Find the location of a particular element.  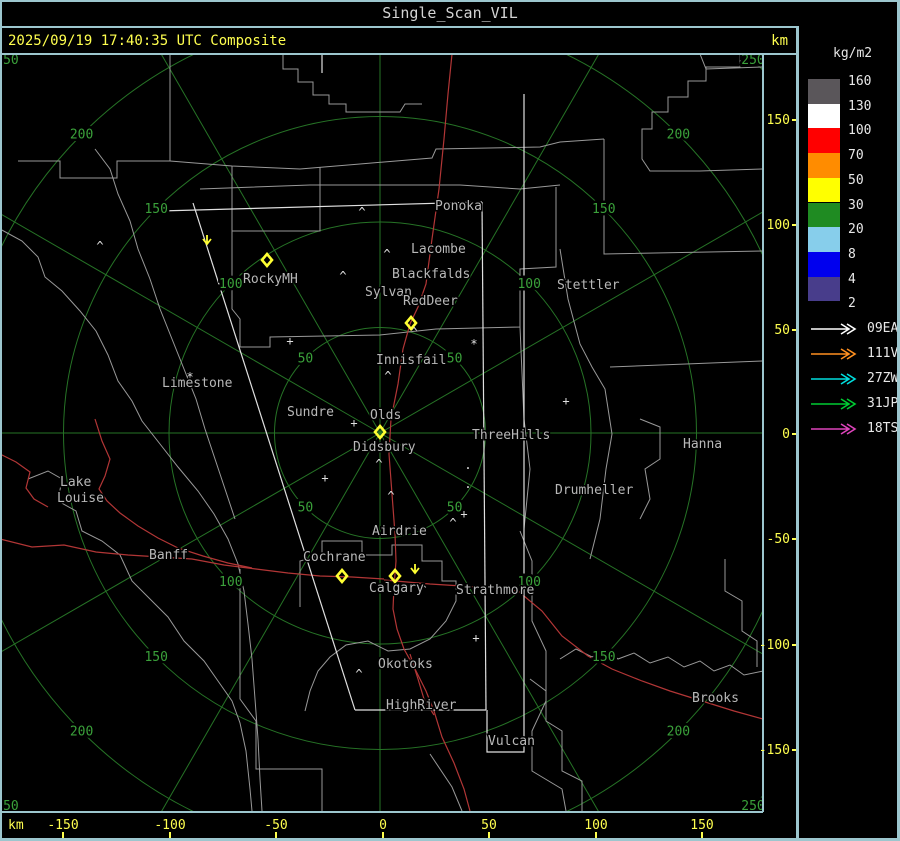

bottom-axis-label: 0 is located at coordinates (383, 825).